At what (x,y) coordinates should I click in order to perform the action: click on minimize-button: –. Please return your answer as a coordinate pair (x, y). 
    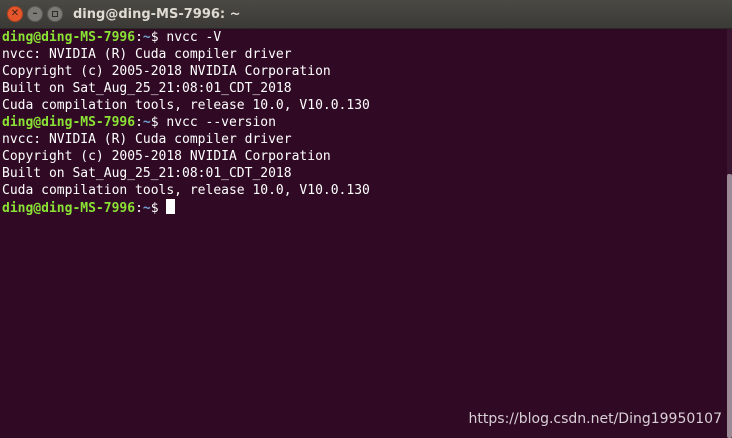
    Looking at the image, I should click on (35, 14).